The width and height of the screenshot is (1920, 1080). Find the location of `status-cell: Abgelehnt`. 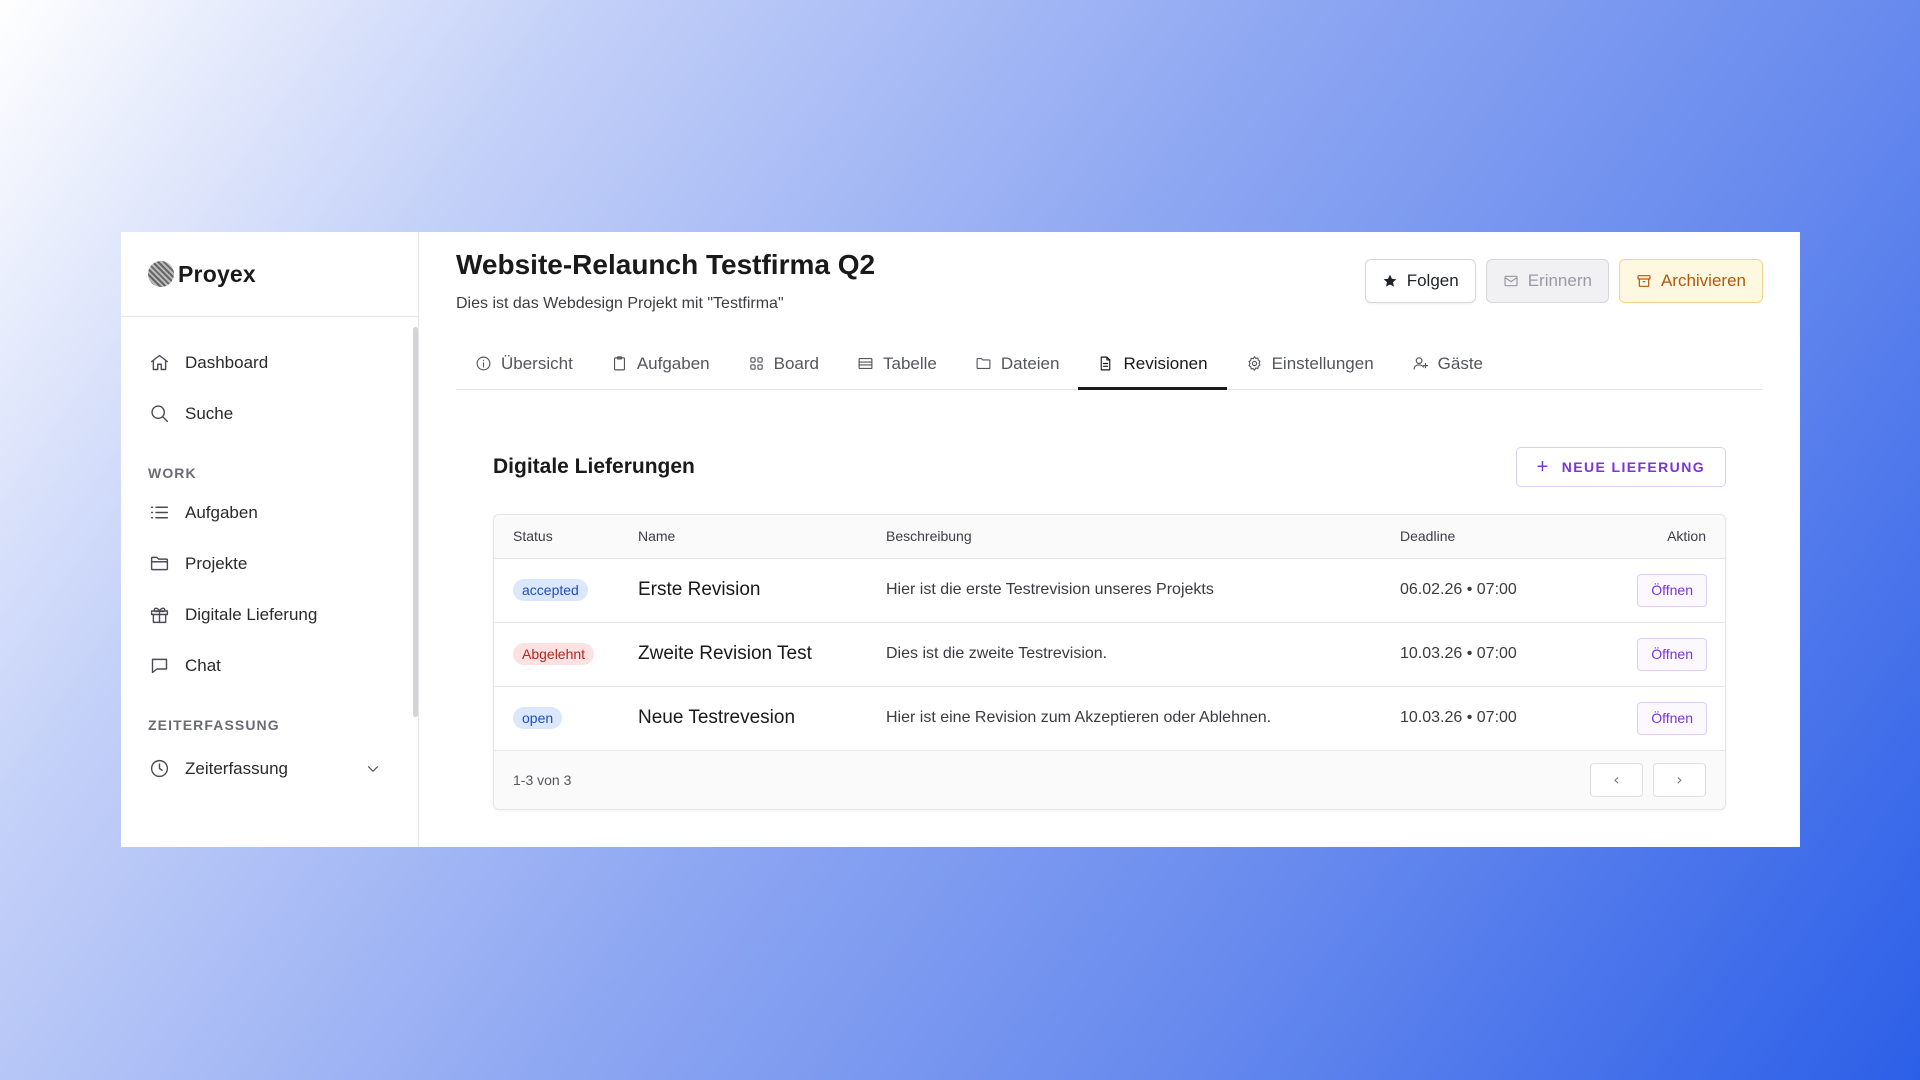

status-cell: Abgelehnt is located at coordinates (566, 654).